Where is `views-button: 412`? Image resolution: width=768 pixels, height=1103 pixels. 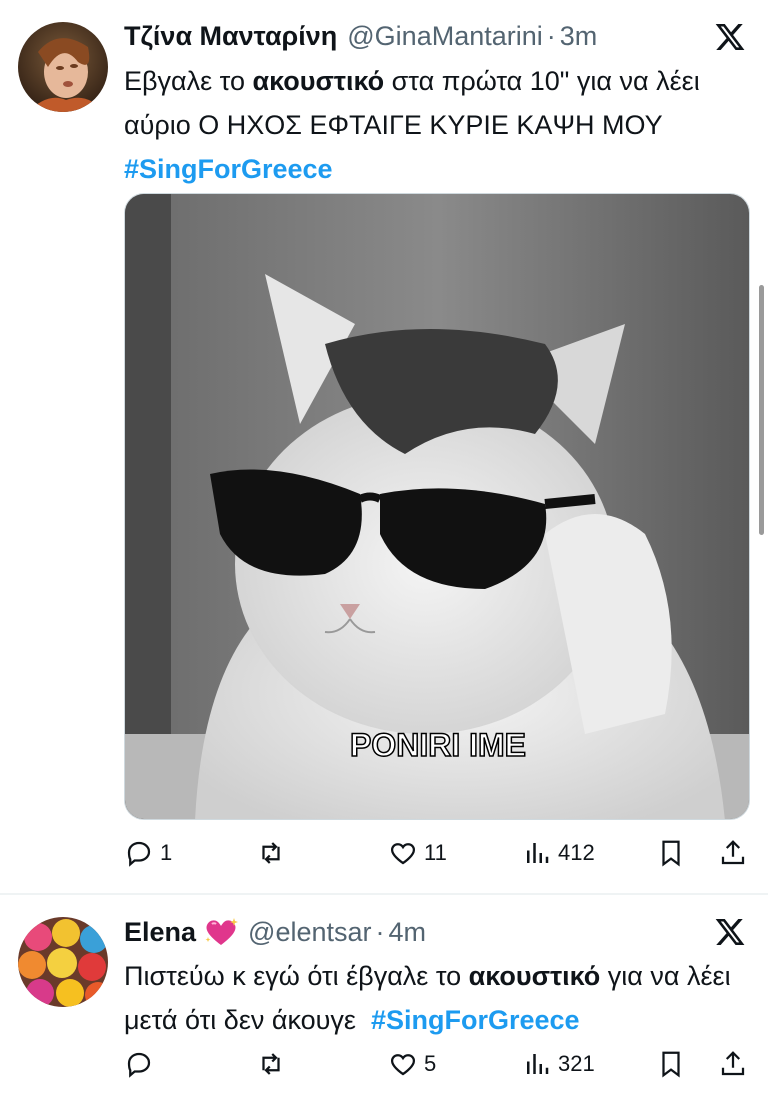 views-button: 412 is located at coordinates (558, 853).